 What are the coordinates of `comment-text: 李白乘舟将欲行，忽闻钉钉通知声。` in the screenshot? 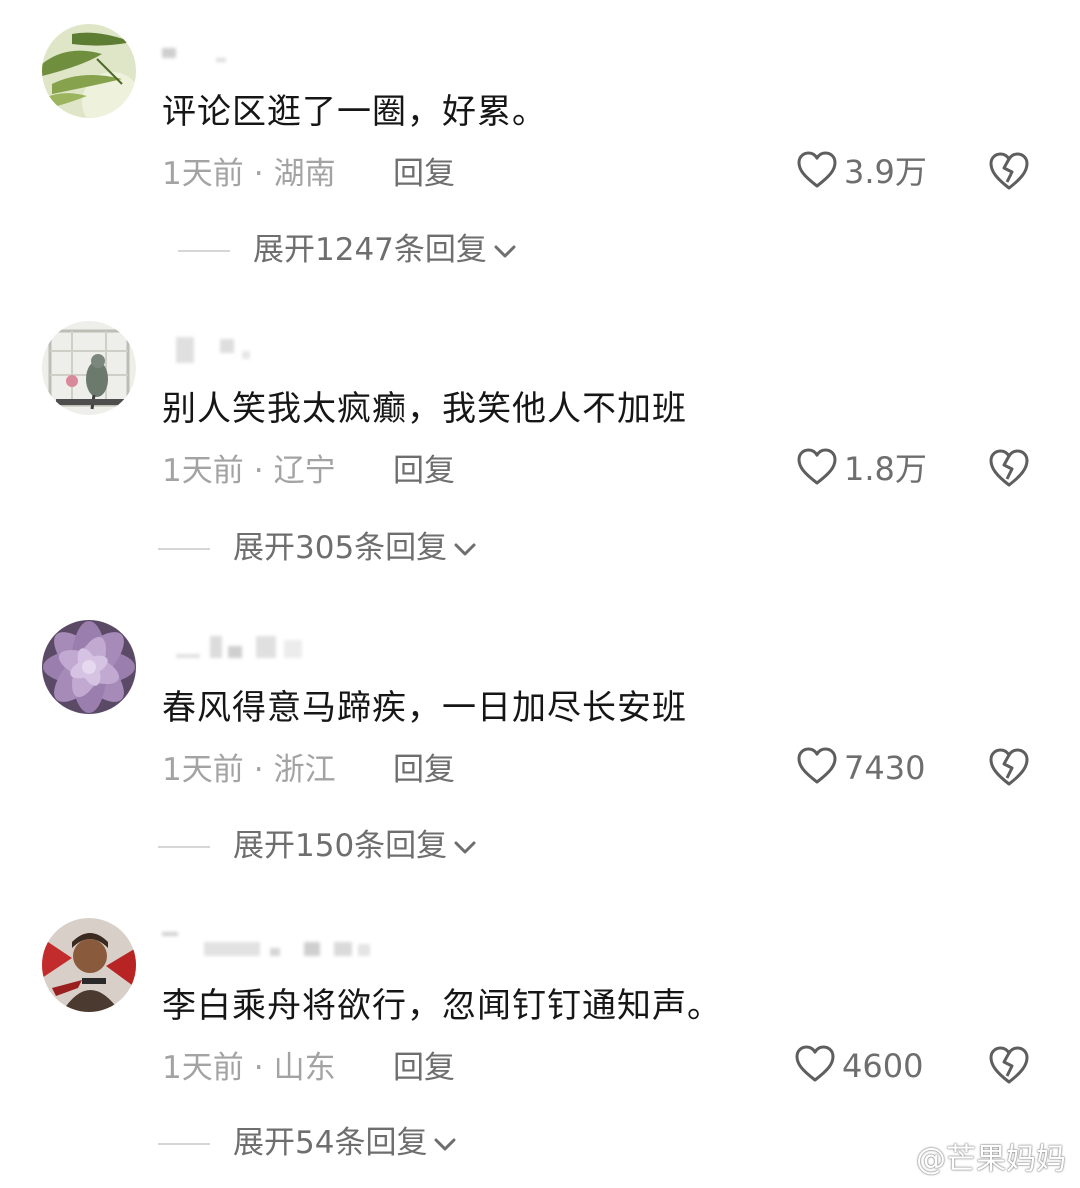 It's located at (442, 1006).